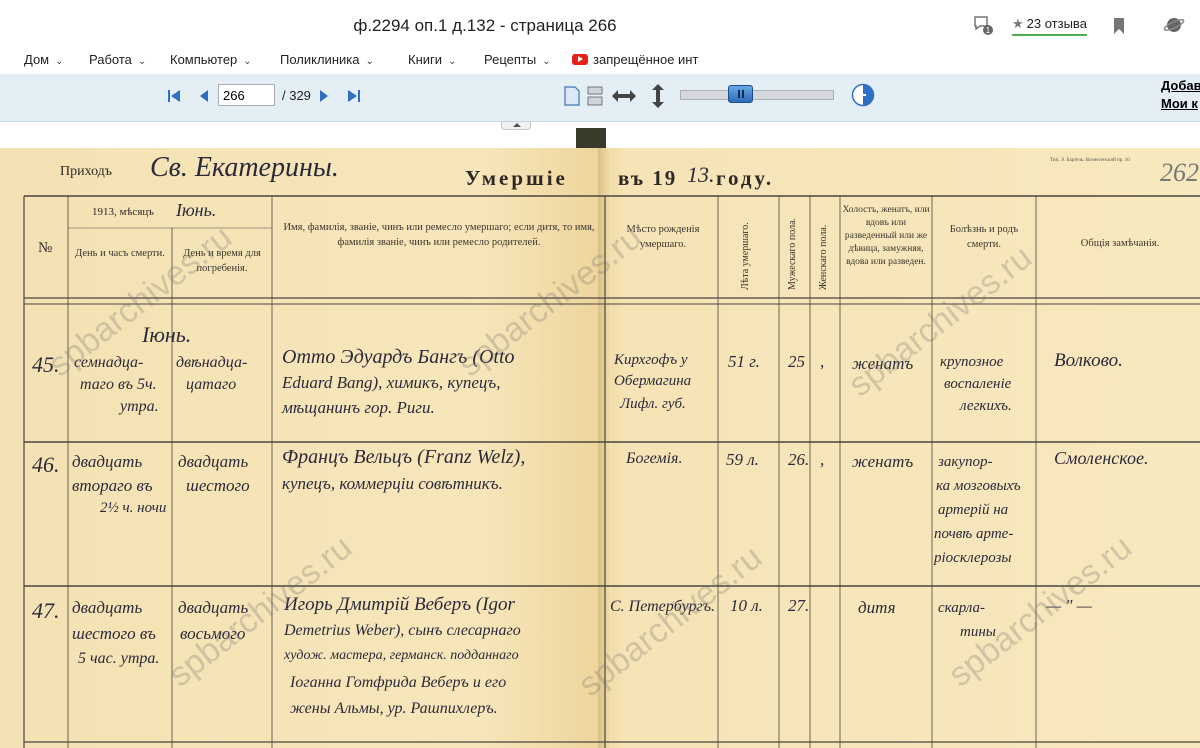 This screenshot has height=748, width=1200. What do you see at coordinates (133, 508) in the screenshot?
I see `death-line: 2½ ч. ночи` at bounding box center [133, 508].